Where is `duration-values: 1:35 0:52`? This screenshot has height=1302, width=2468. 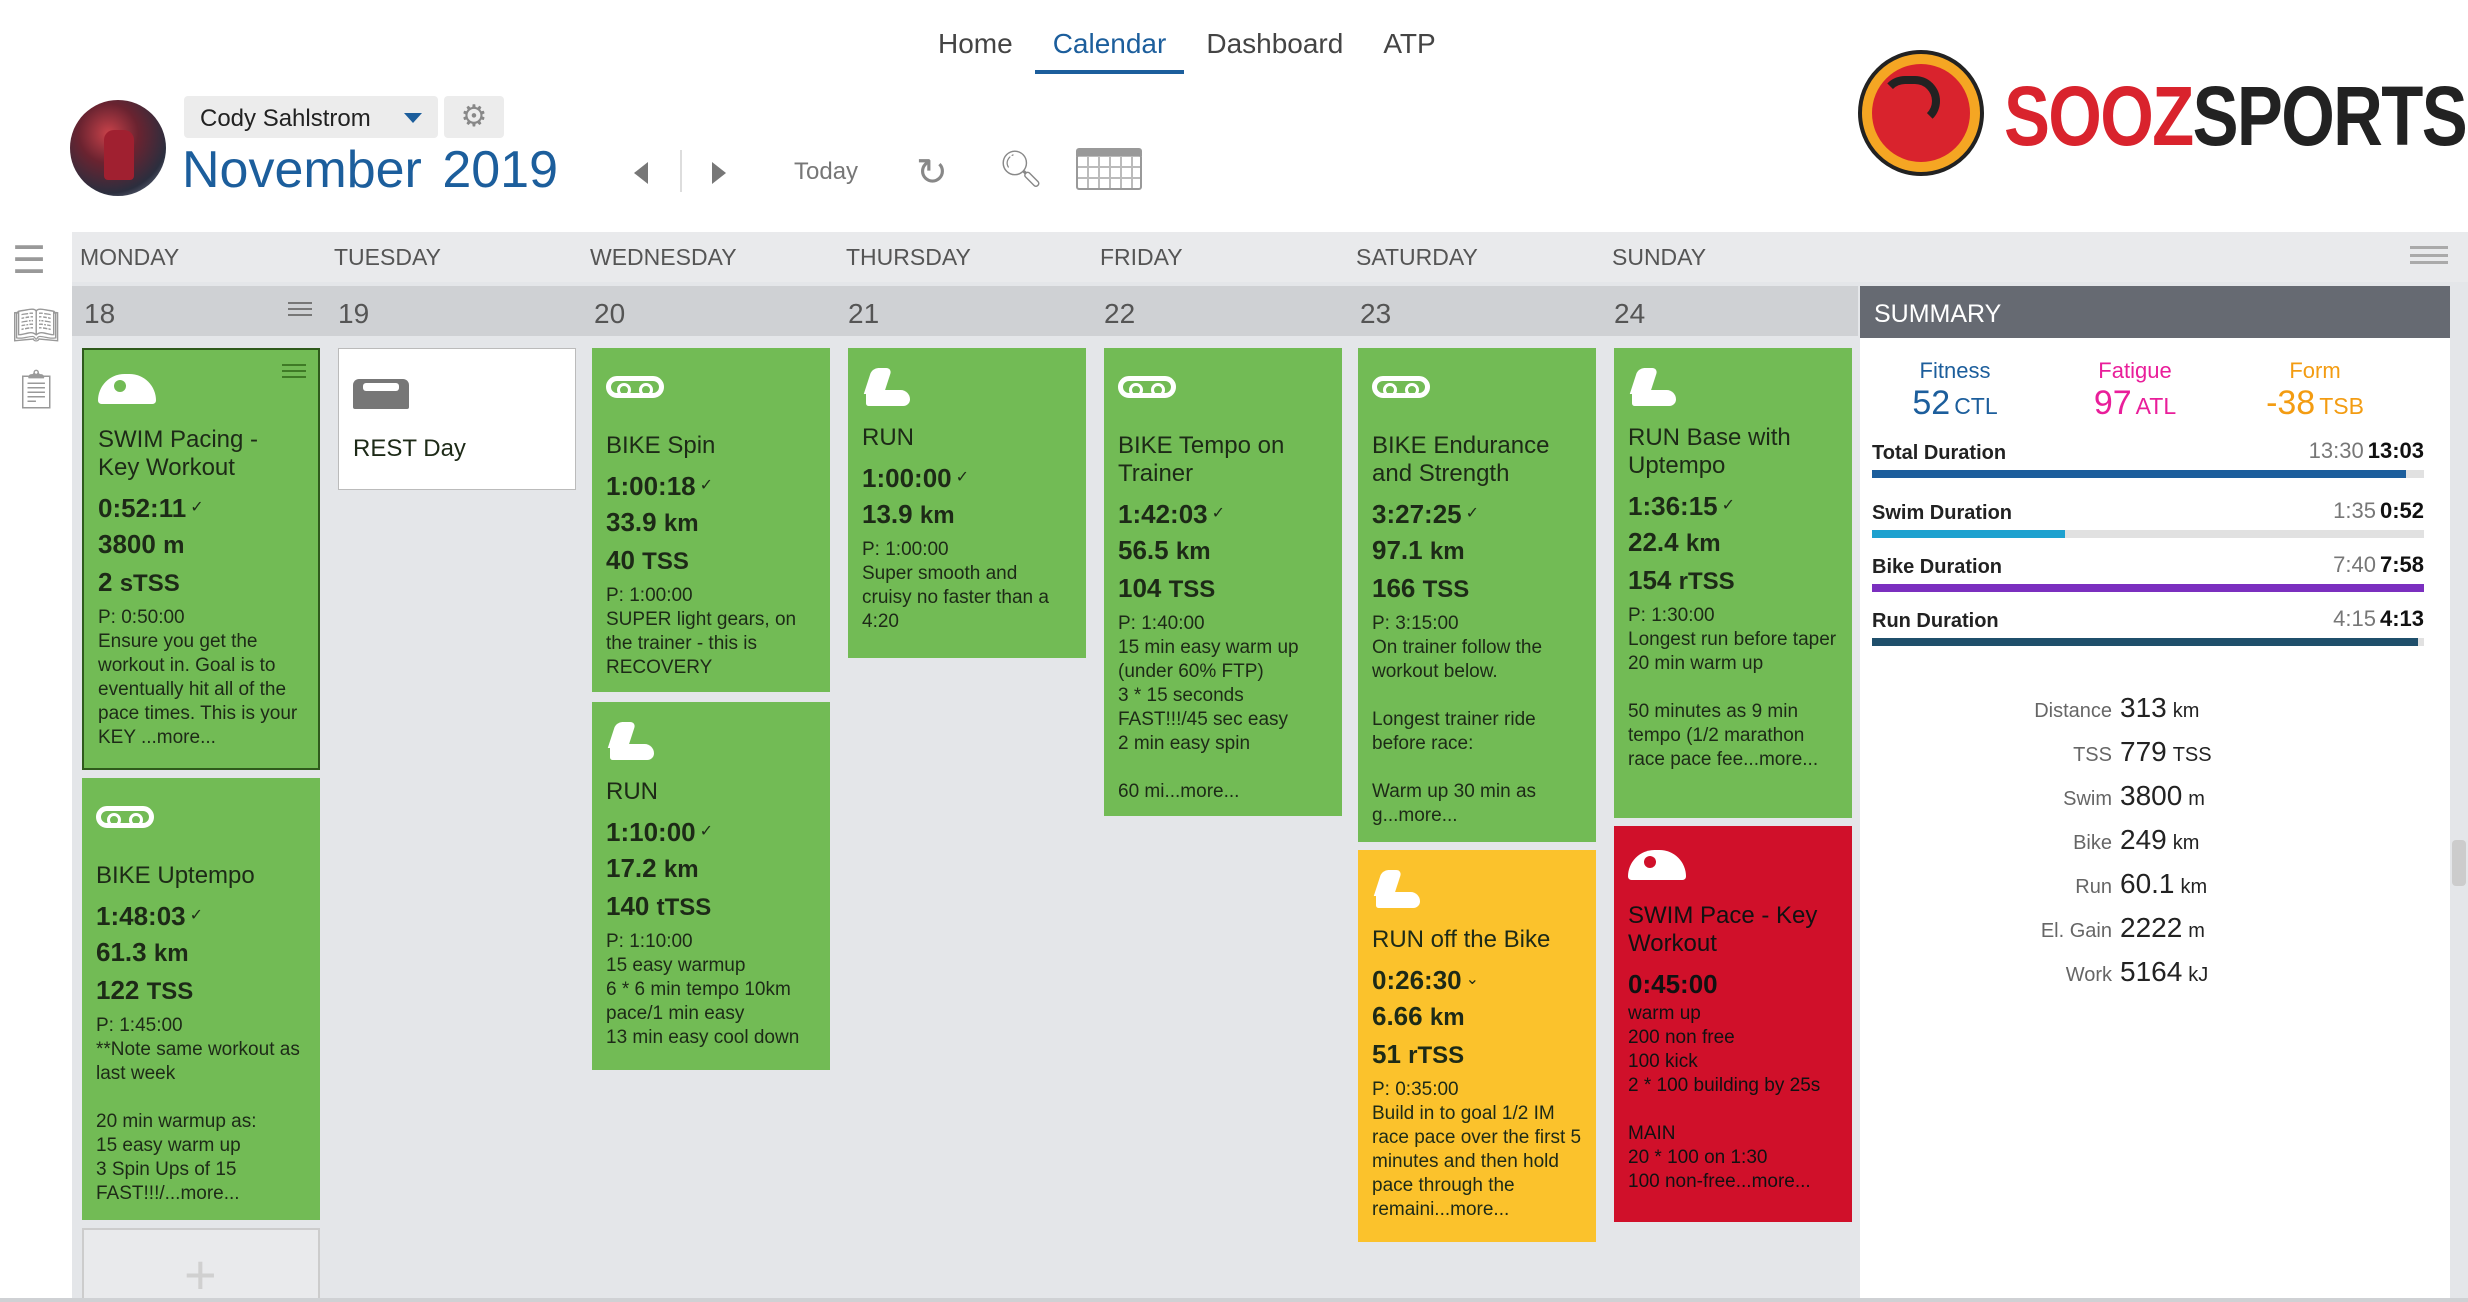
duration-values: 1:35 0:52 is located at coordinates (2378, 511).